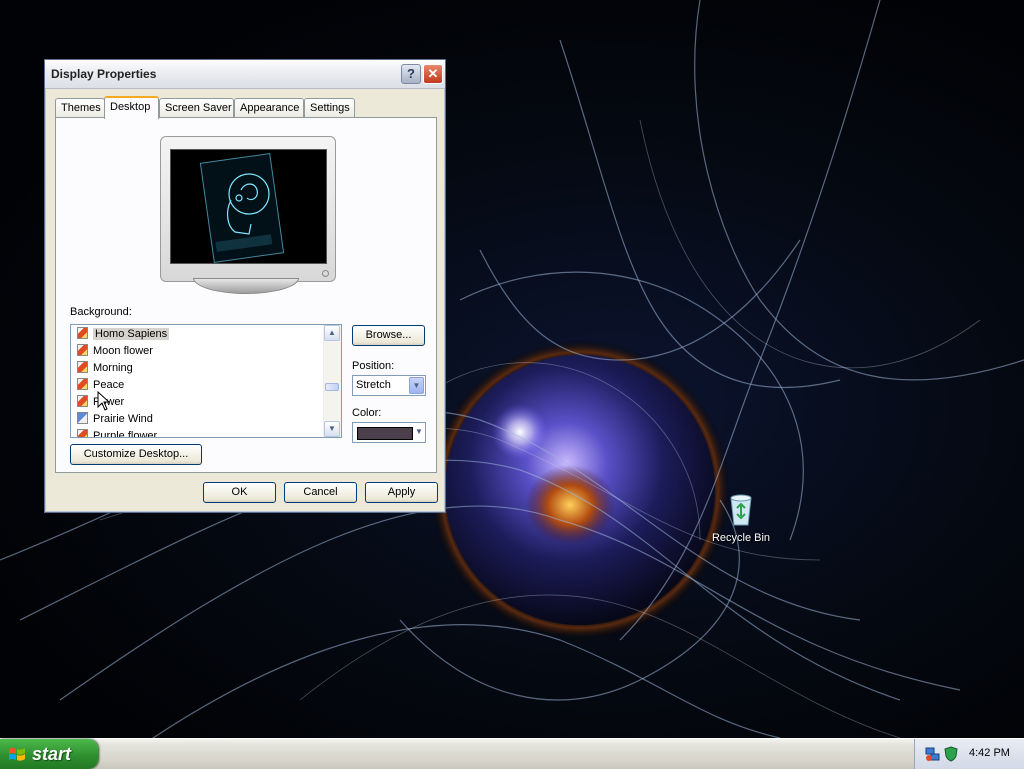 The width and height of the screenshot is (1024, 769). I want to click on list-scrollbar: ▲ ▼, so click(332, 381).